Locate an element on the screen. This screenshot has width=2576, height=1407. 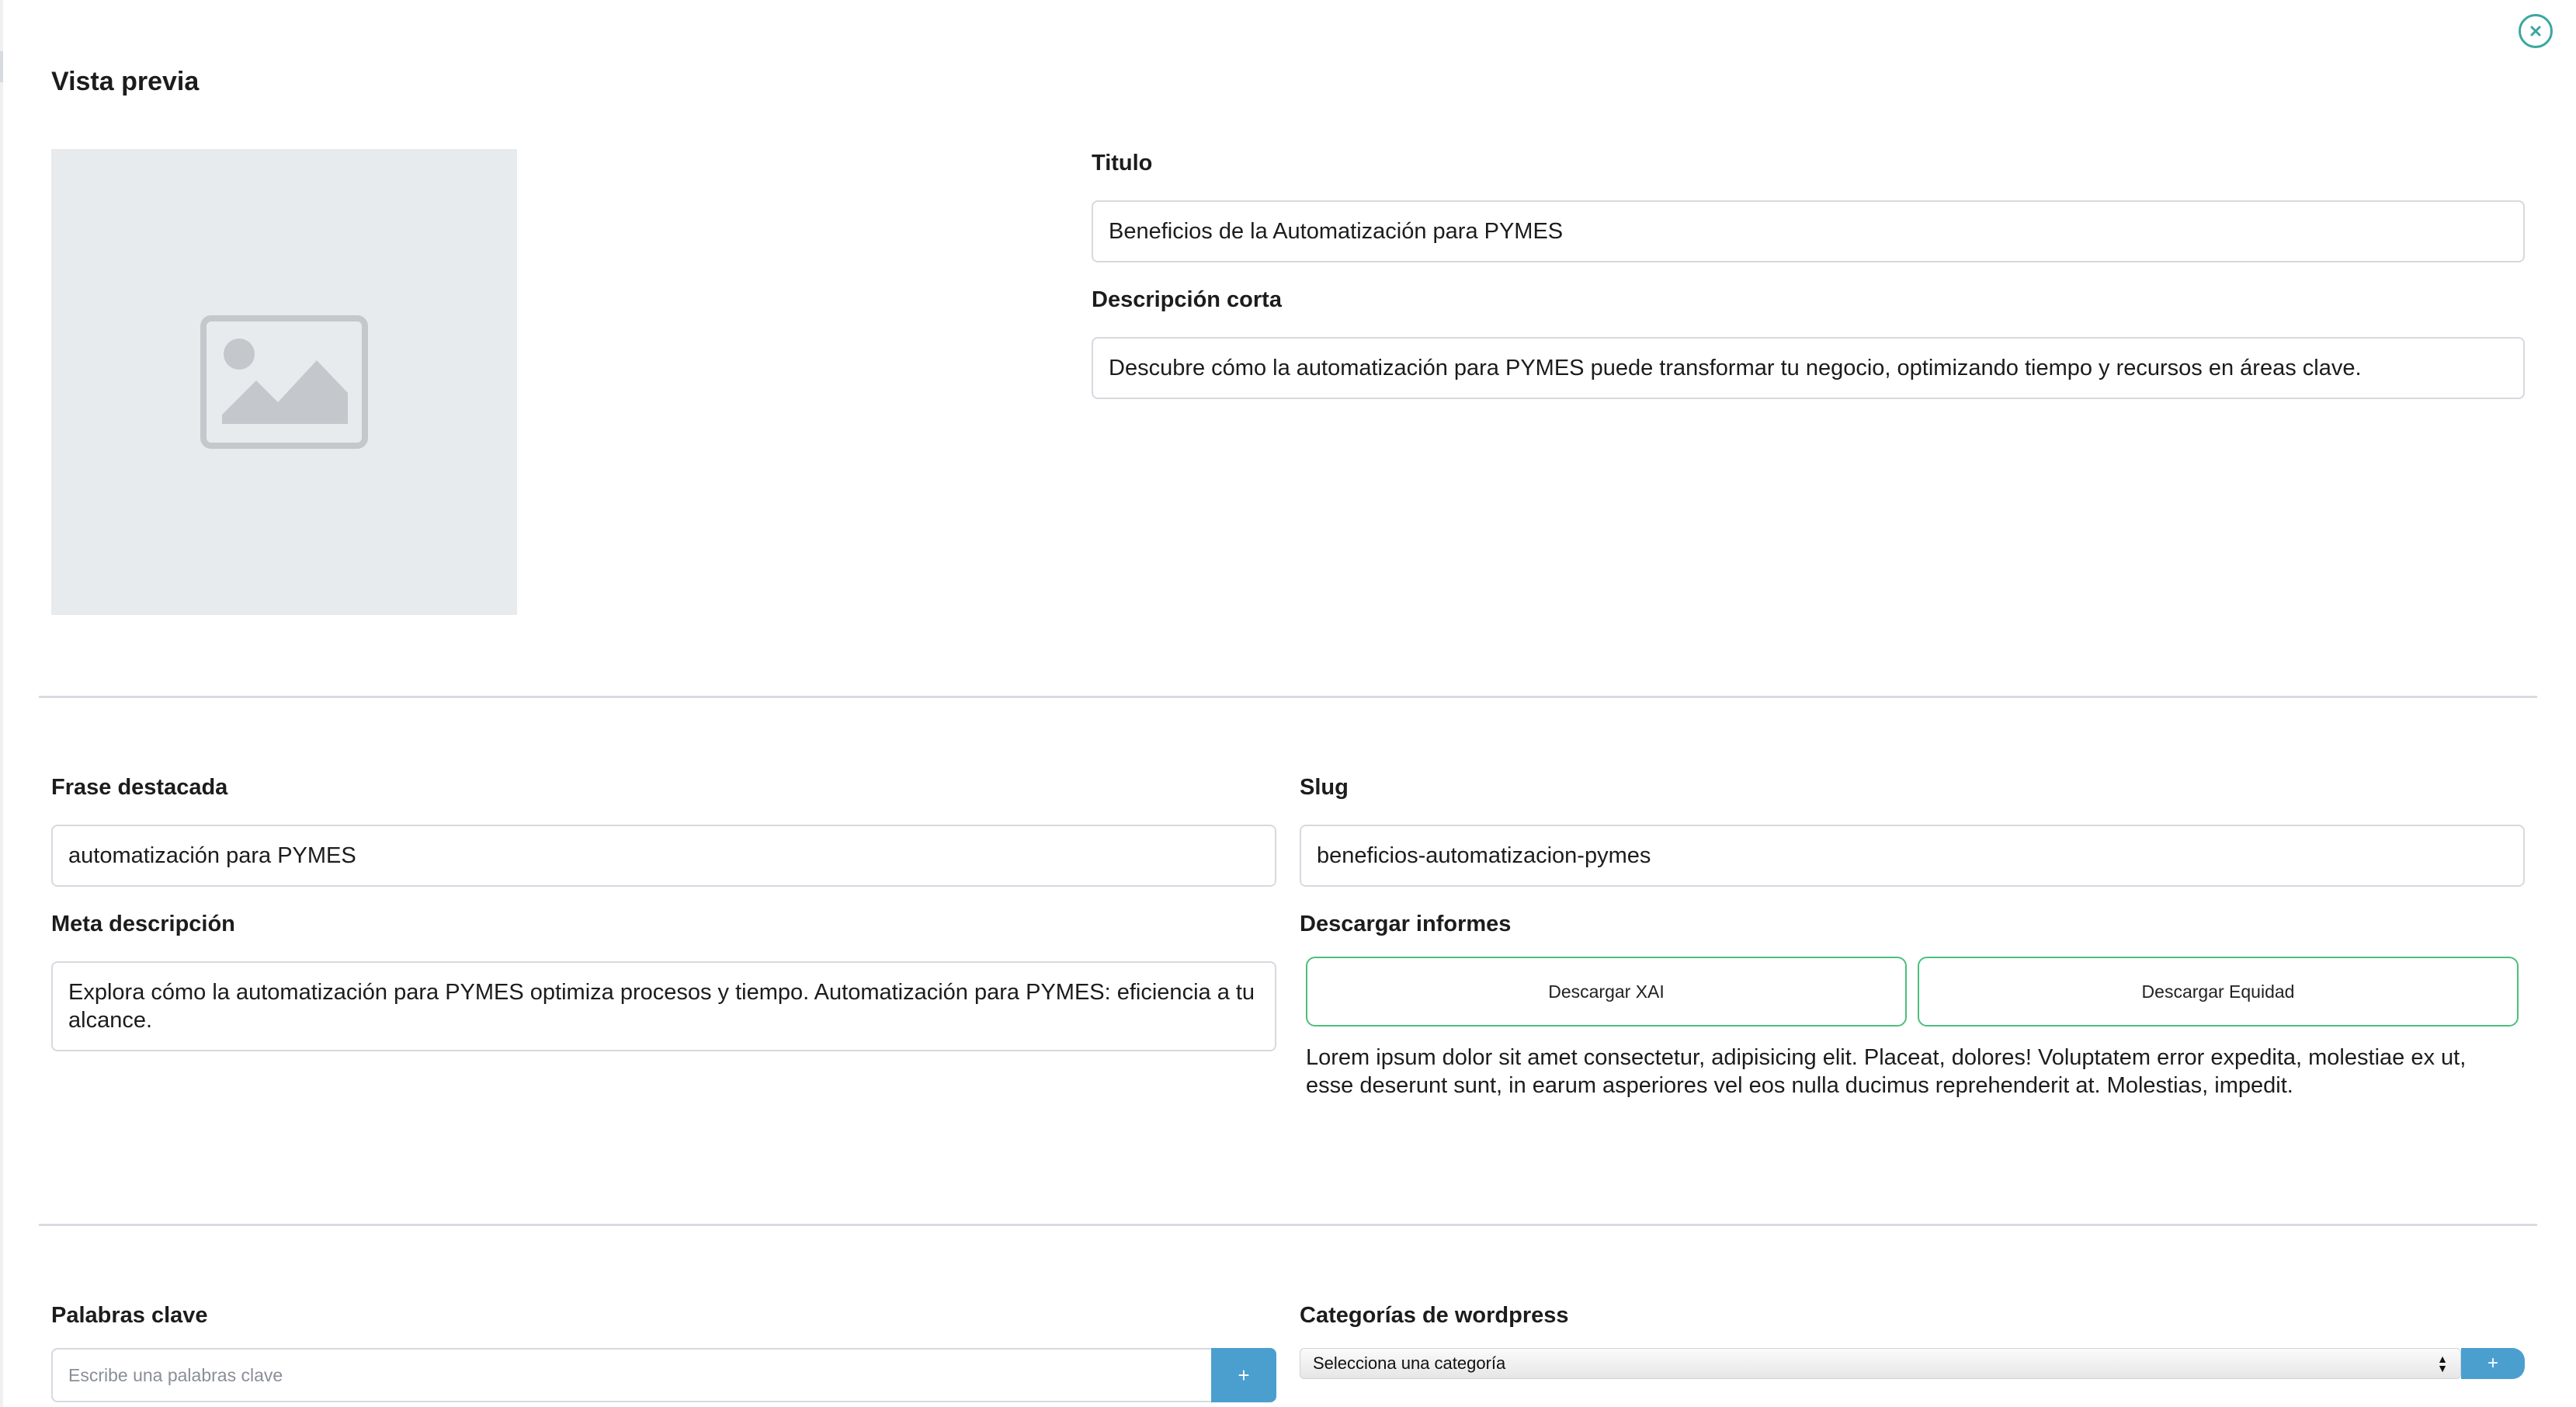
slug-label: Slug is located at coordinates (1324, 788).